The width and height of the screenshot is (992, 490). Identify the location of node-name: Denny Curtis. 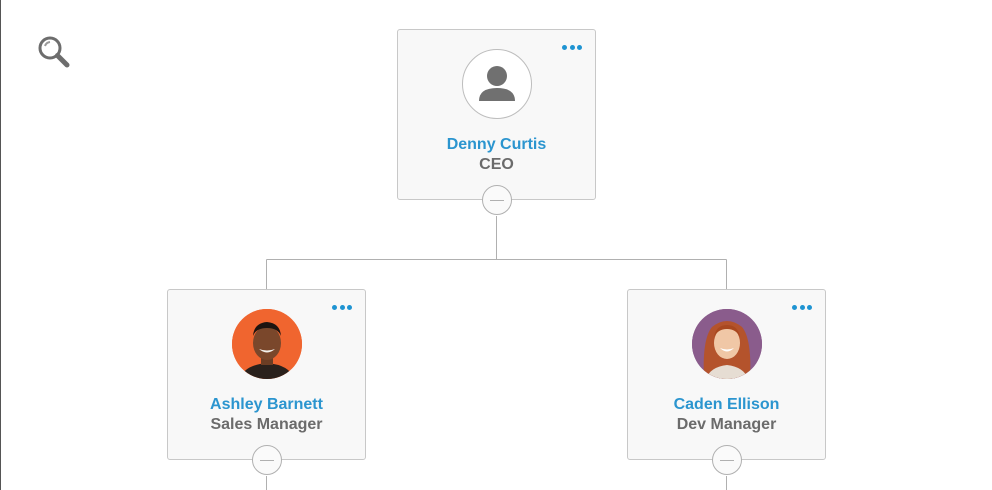
(496, 145).